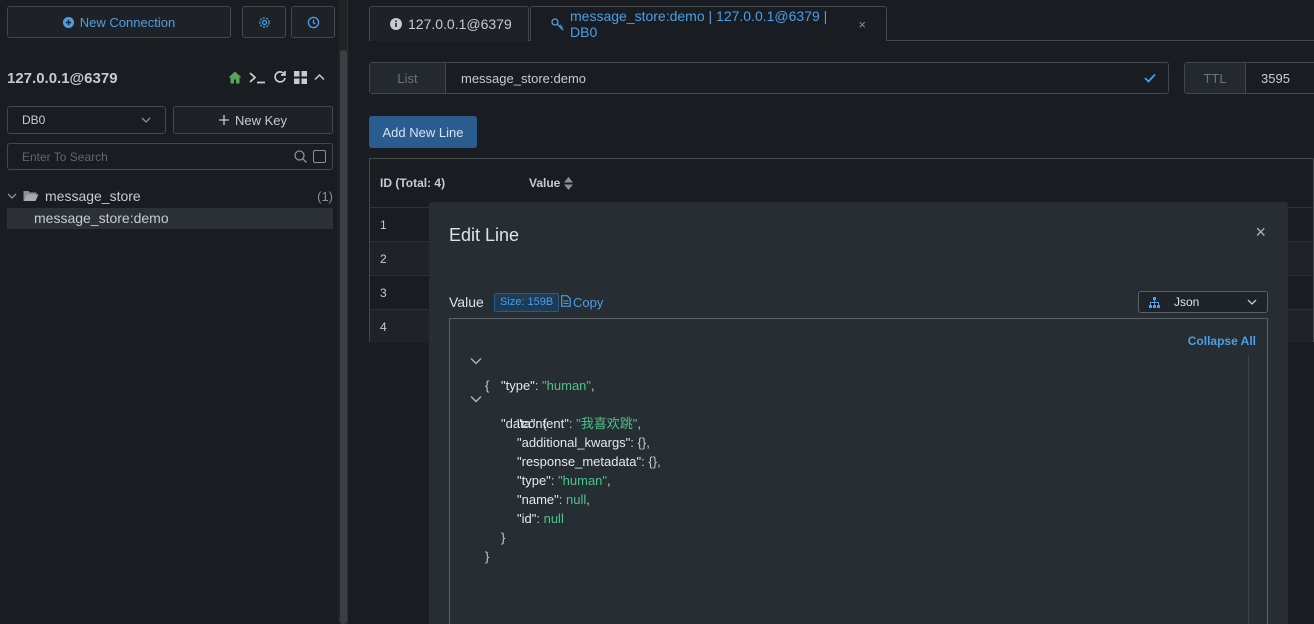 Image resolution: width=1314 pixels, height=624 pixels. What do you see at coordinates (527, 302) in the screenshot?
I see `size-badge: Size: 159B` at bounding box center [527, 302].